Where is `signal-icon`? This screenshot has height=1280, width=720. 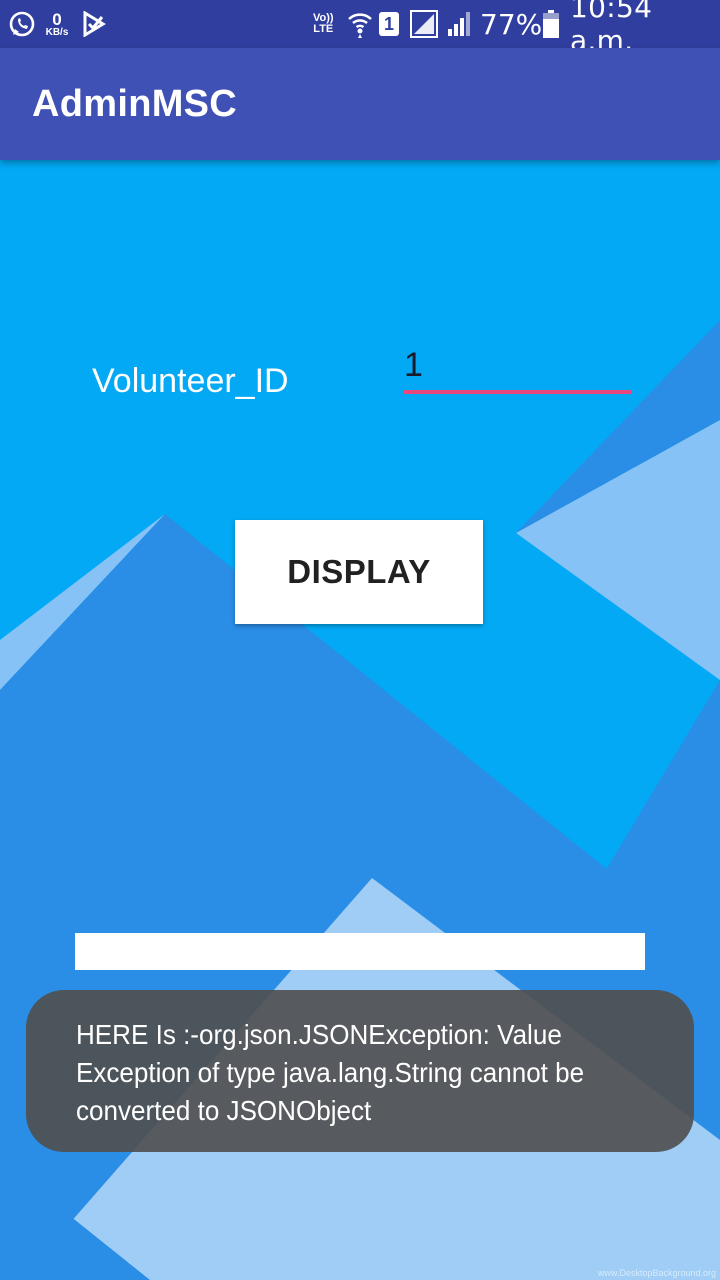
signal-icon is located at coordinates (424, 24).